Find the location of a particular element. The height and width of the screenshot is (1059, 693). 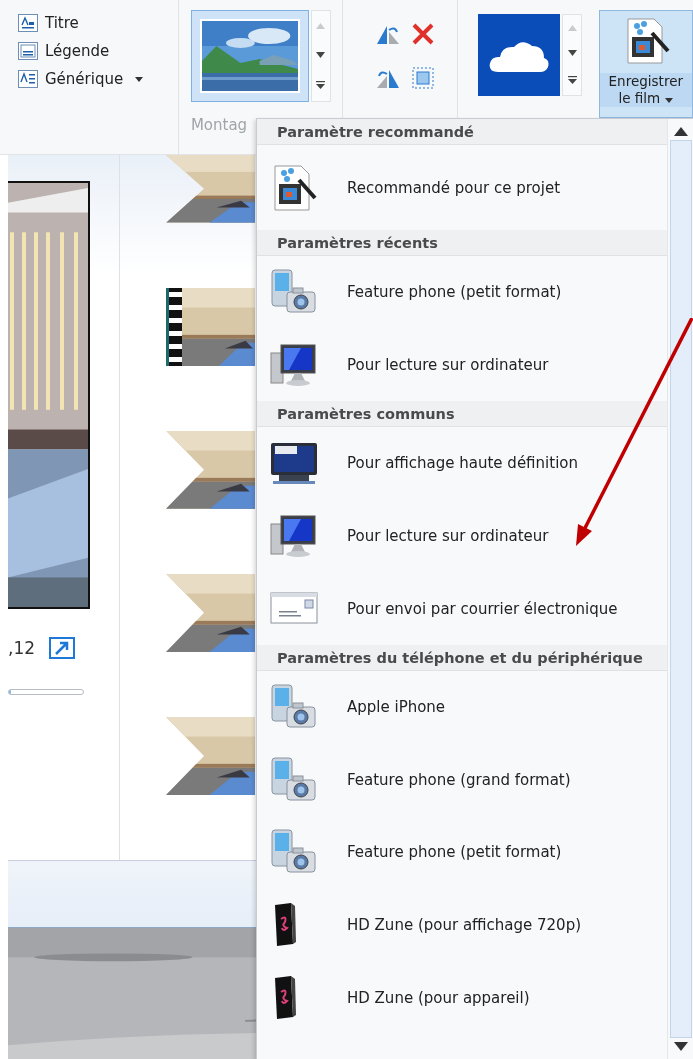

menu-item: Feature phone (grand format) is located at coordinates (462, 780).